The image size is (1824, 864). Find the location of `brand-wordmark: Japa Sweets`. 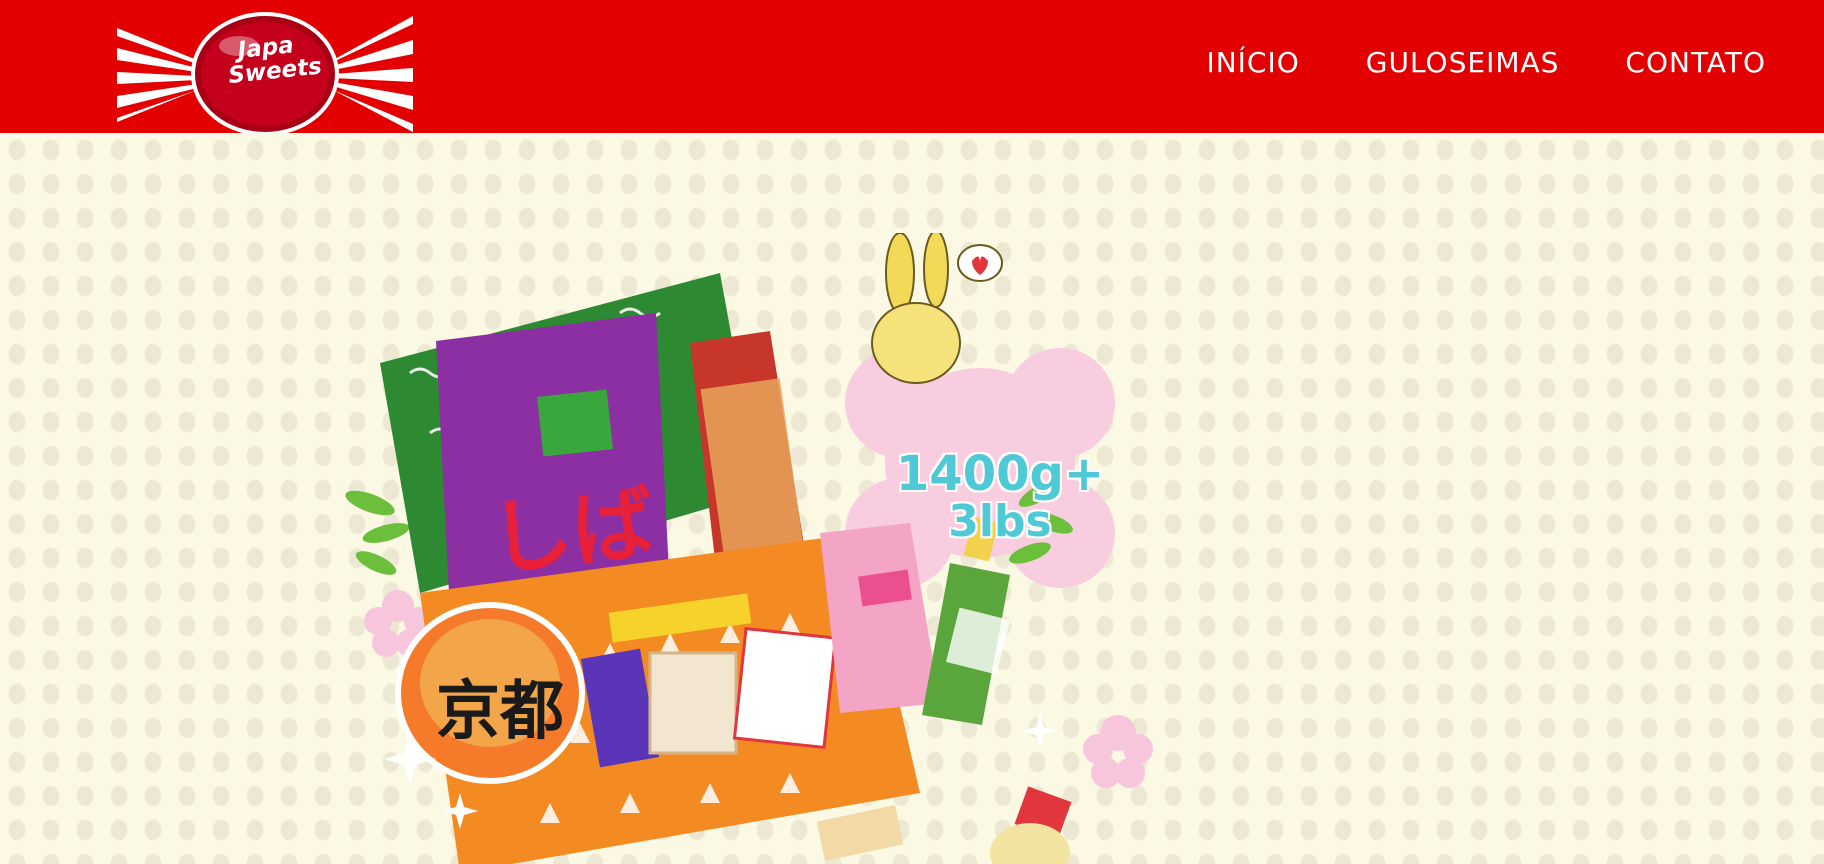

brand-wordmark: Japa Sweets is located at coordinates (274, 60).